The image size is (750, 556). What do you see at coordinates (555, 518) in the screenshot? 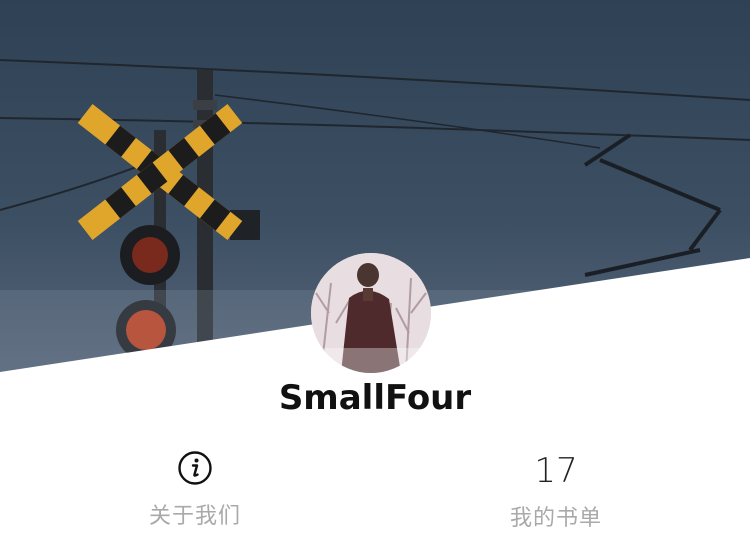
I see `my-booklist-label: 我的书单` at bounding box center [555, 518].